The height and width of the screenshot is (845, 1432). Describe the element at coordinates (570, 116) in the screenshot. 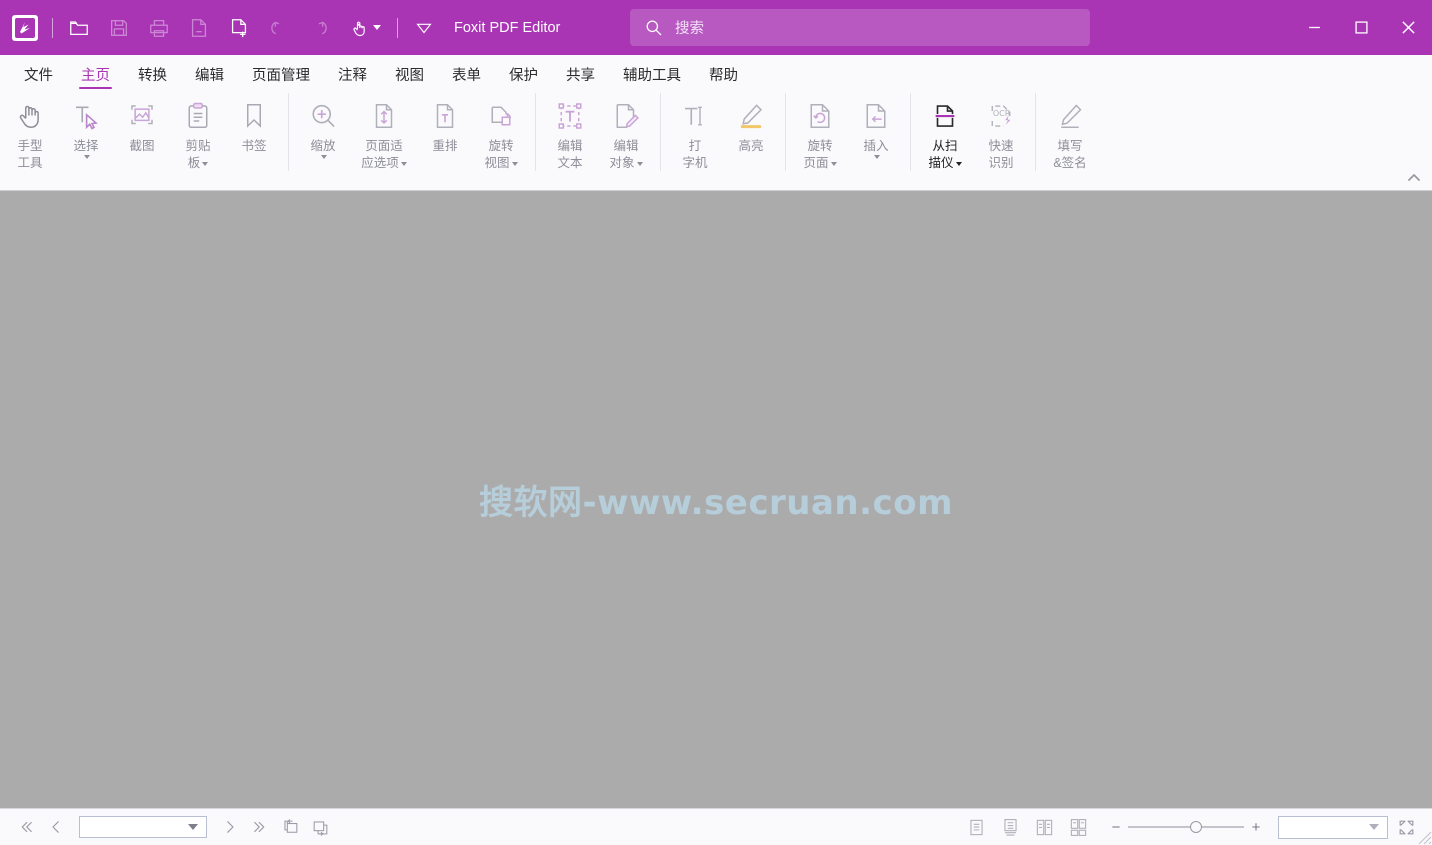

I see `edit-text-icon` at that location.